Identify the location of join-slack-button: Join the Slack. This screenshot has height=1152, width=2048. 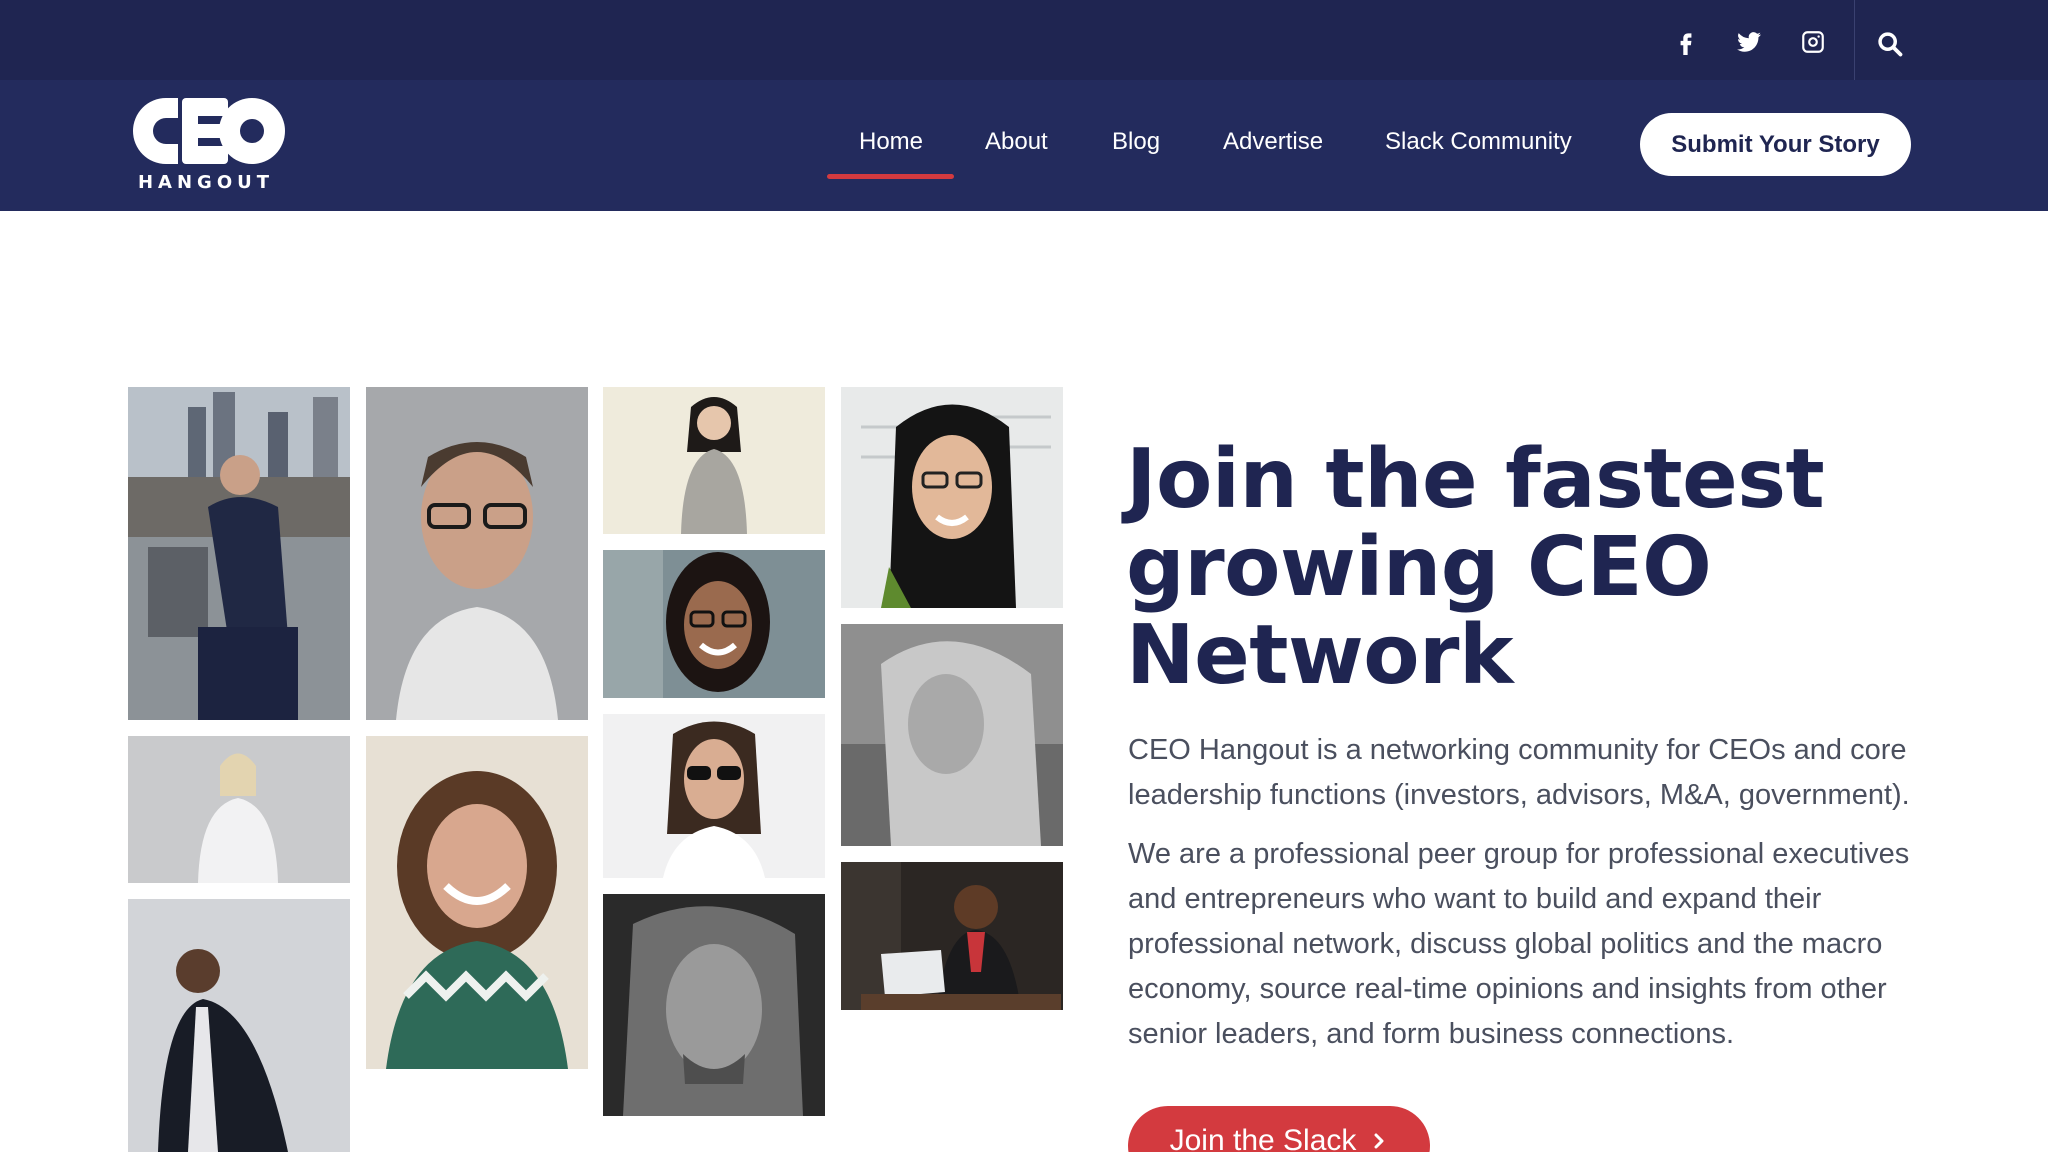
(1279, 1129).